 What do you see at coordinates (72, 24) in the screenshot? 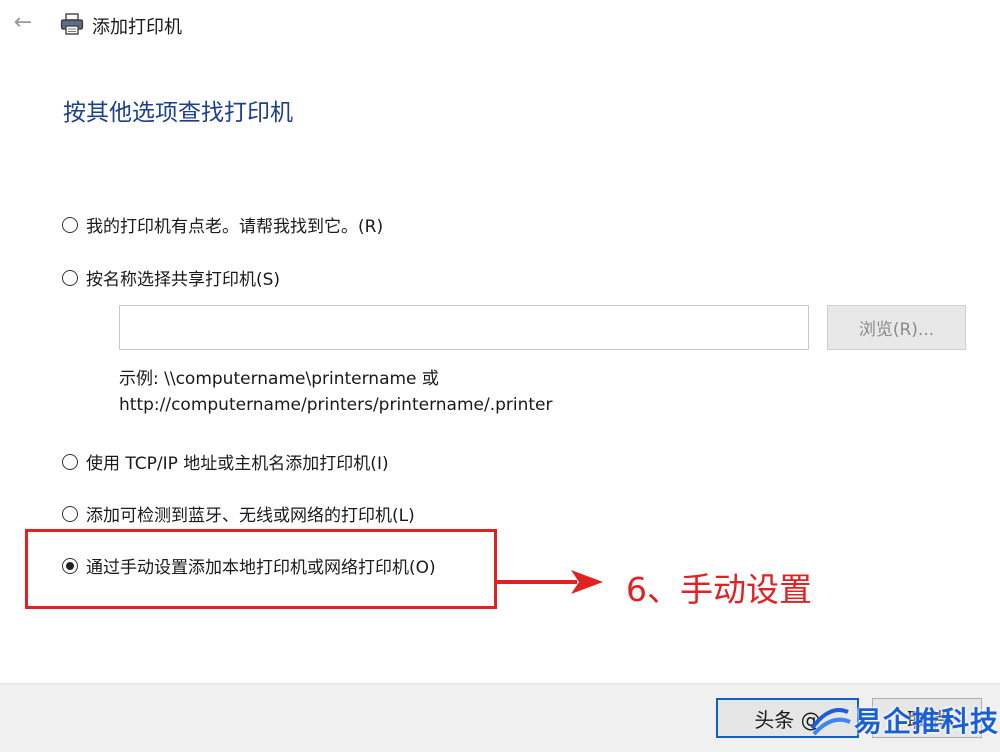
I see `printer-icon` at bounding box center [72, 24].